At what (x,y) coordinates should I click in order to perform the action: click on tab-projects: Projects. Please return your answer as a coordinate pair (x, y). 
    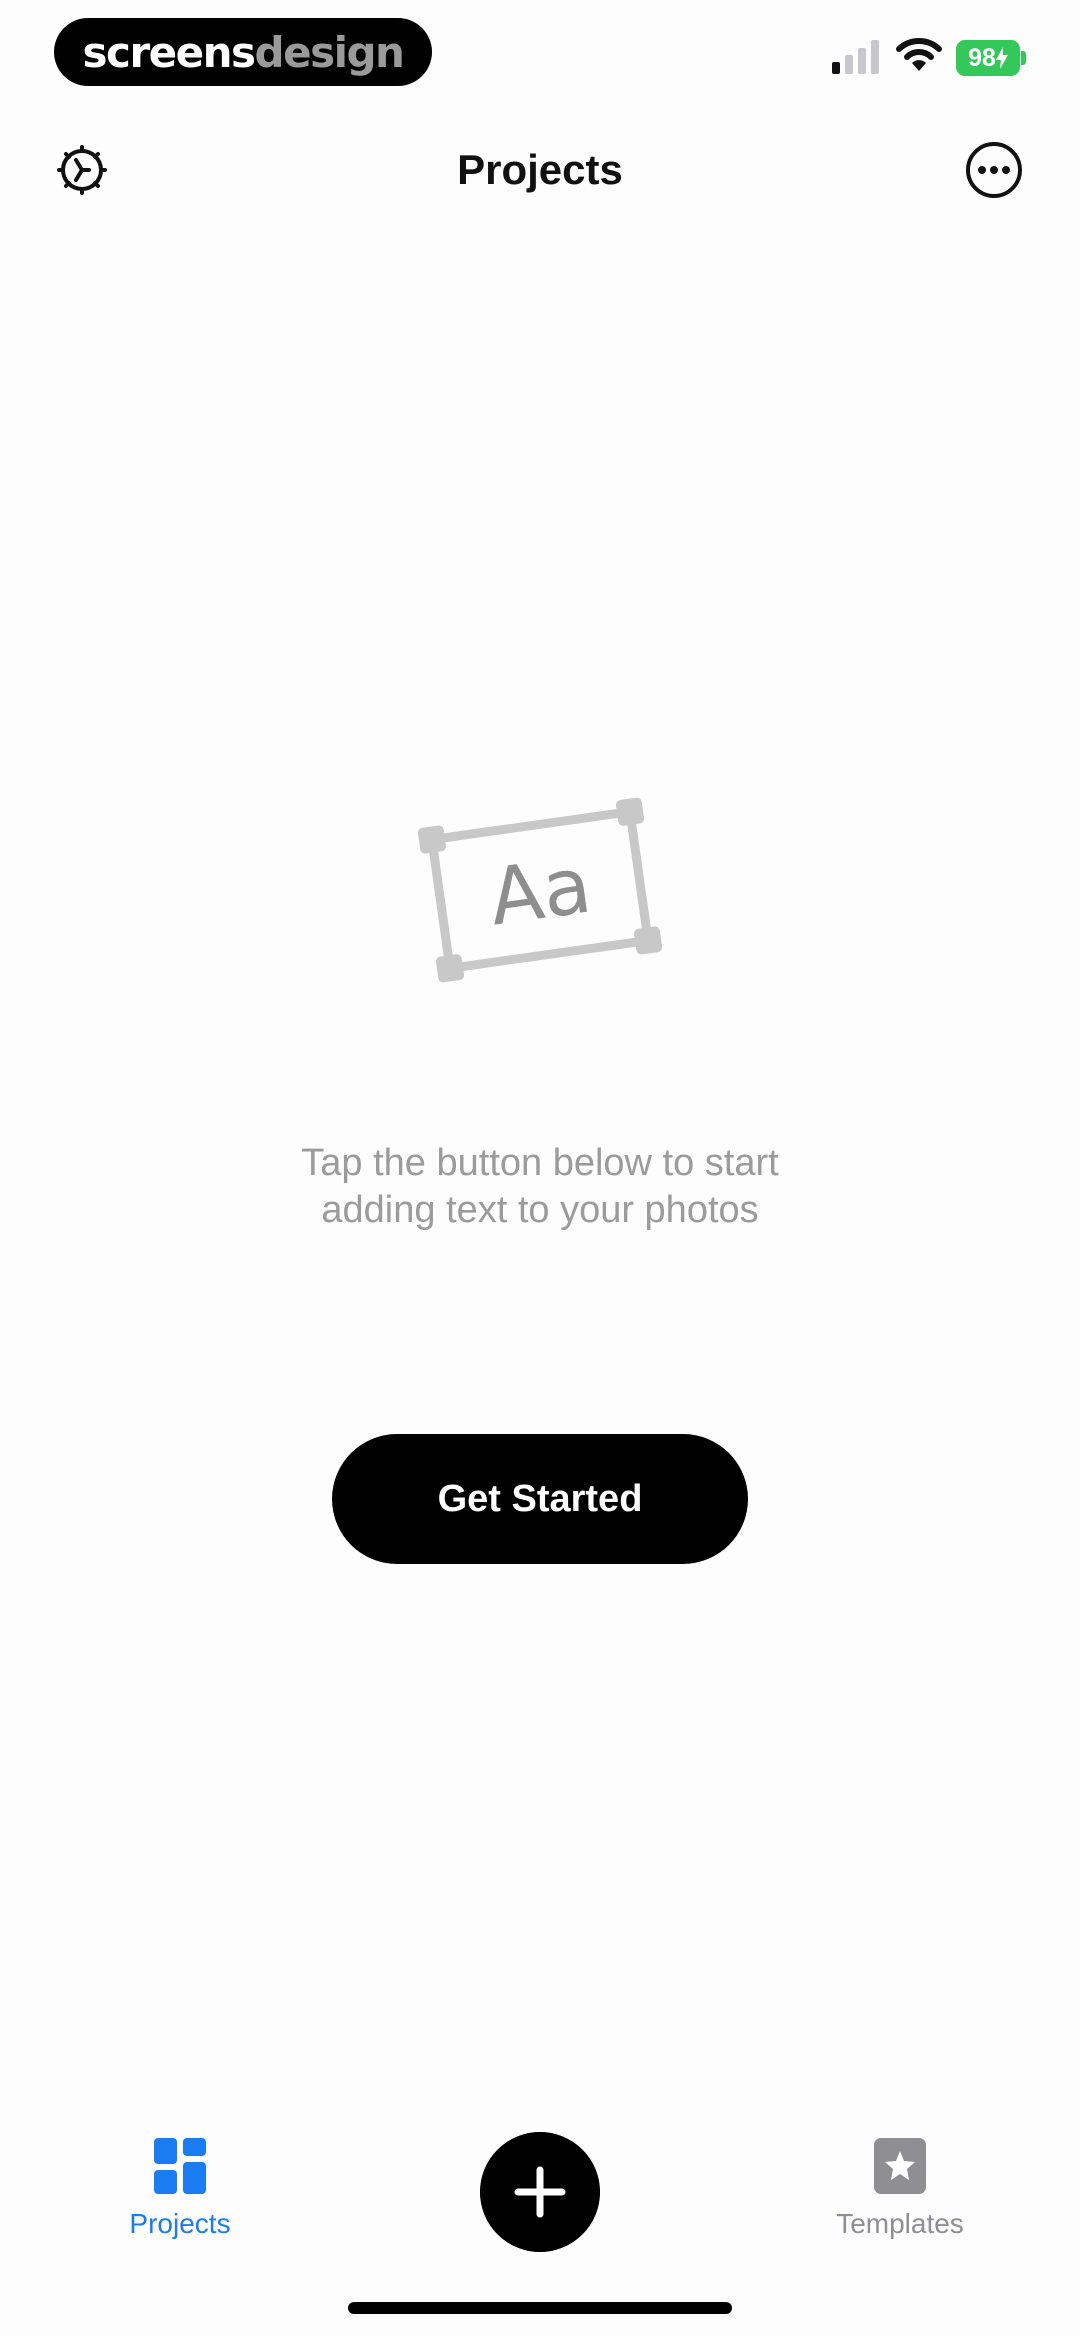
    Looking at the image, I should click on (180, 2201).